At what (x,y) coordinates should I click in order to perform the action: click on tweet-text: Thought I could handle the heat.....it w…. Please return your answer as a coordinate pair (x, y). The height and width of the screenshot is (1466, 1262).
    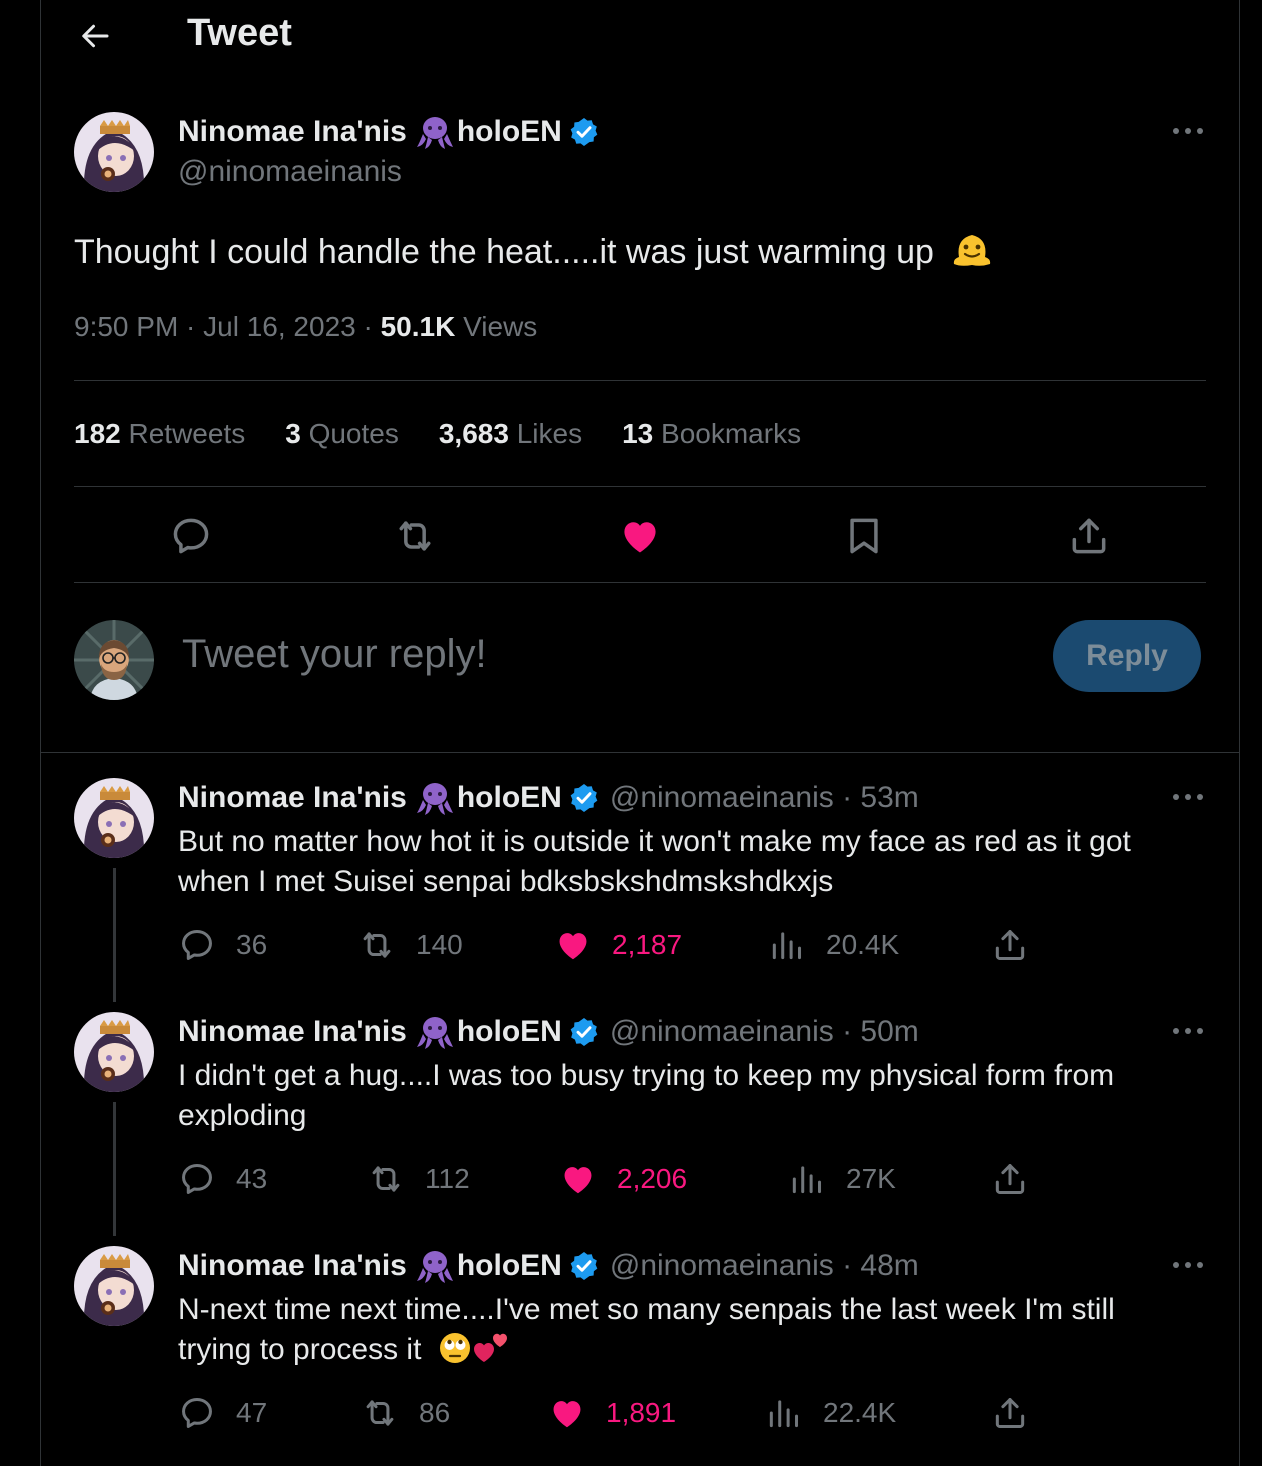
    Looking at the image, I should click on (504, 252).